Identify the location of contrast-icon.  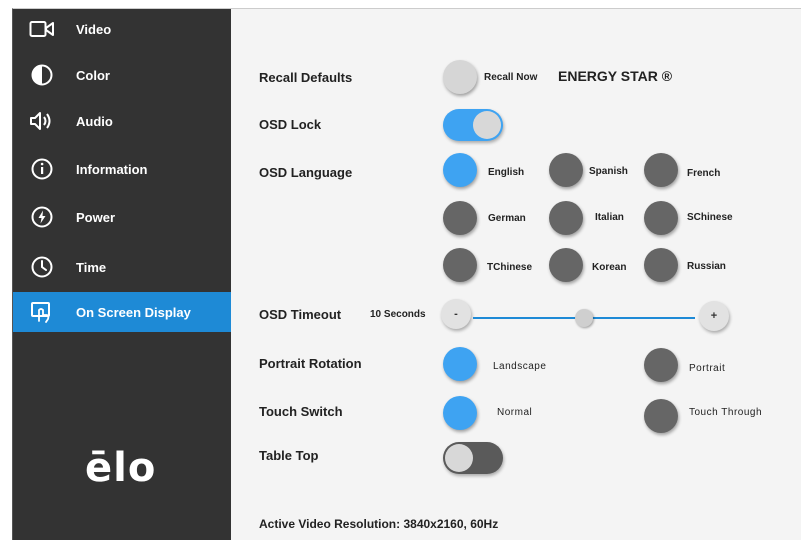
(42, 75).